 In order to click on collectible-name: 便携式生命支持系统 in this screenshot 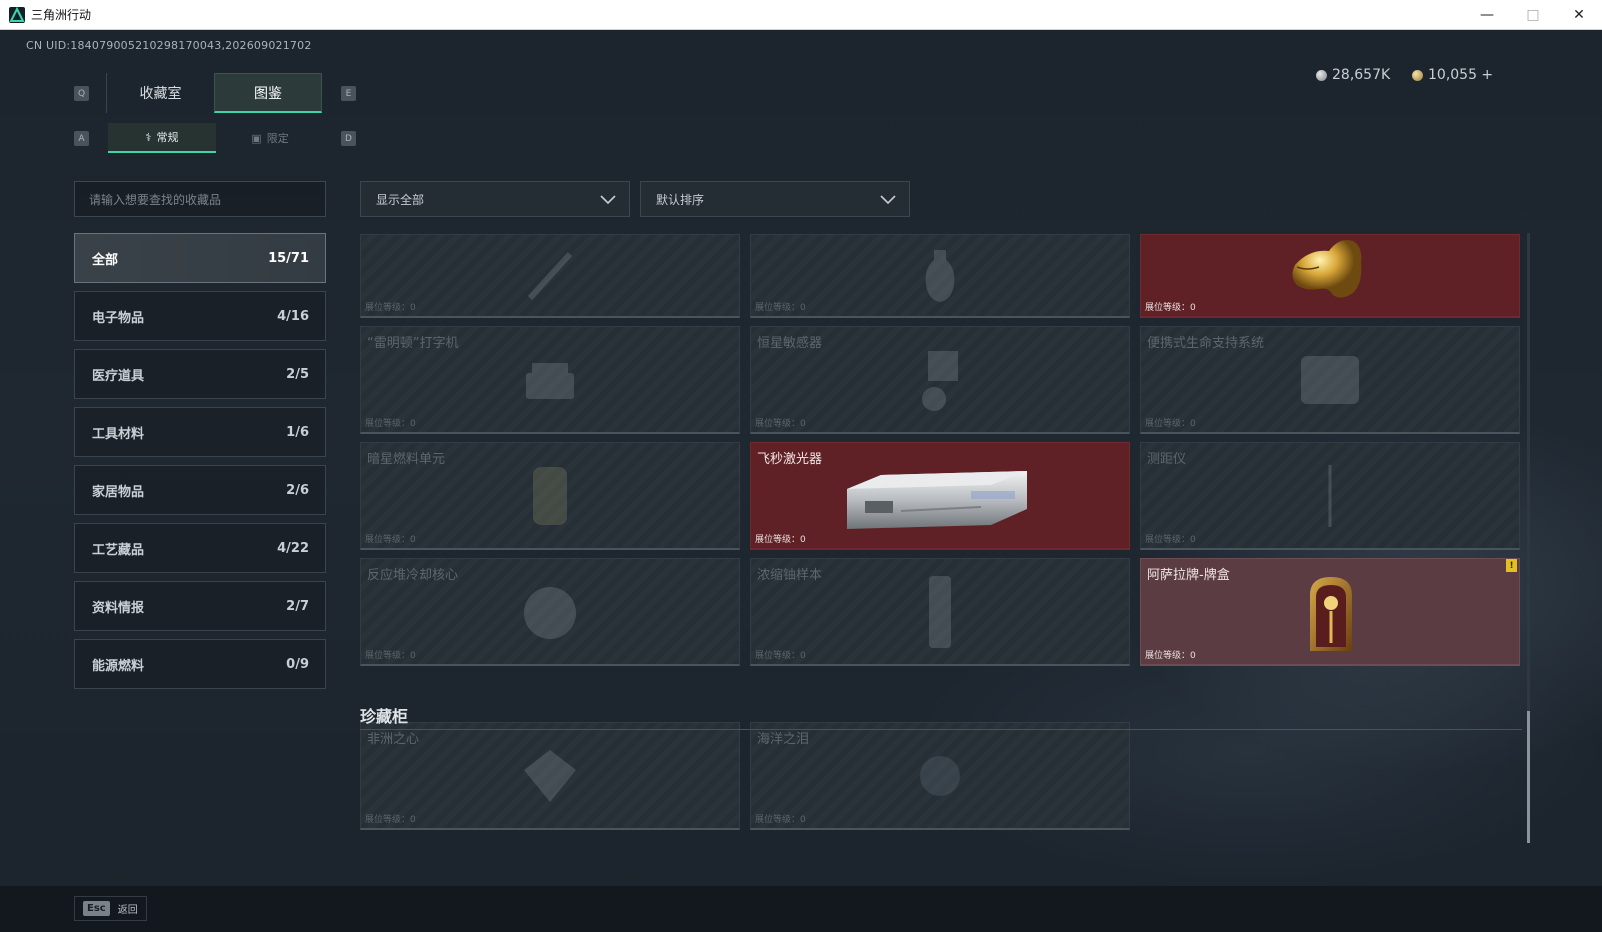, I will do `click(1206, 343)`.